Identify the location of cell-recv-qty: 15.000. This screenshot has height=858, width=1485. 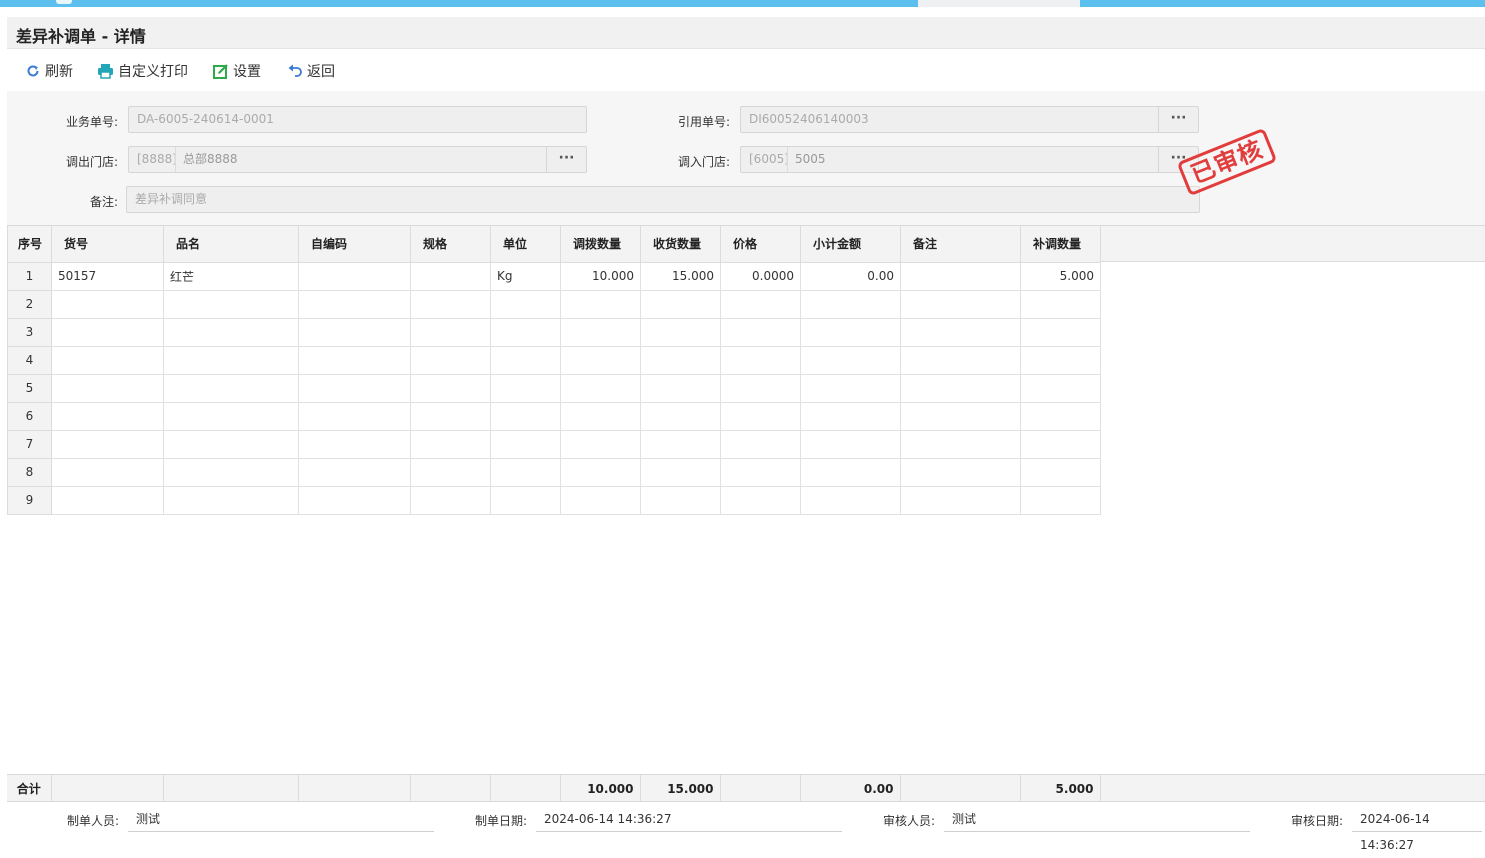
(680, 276).